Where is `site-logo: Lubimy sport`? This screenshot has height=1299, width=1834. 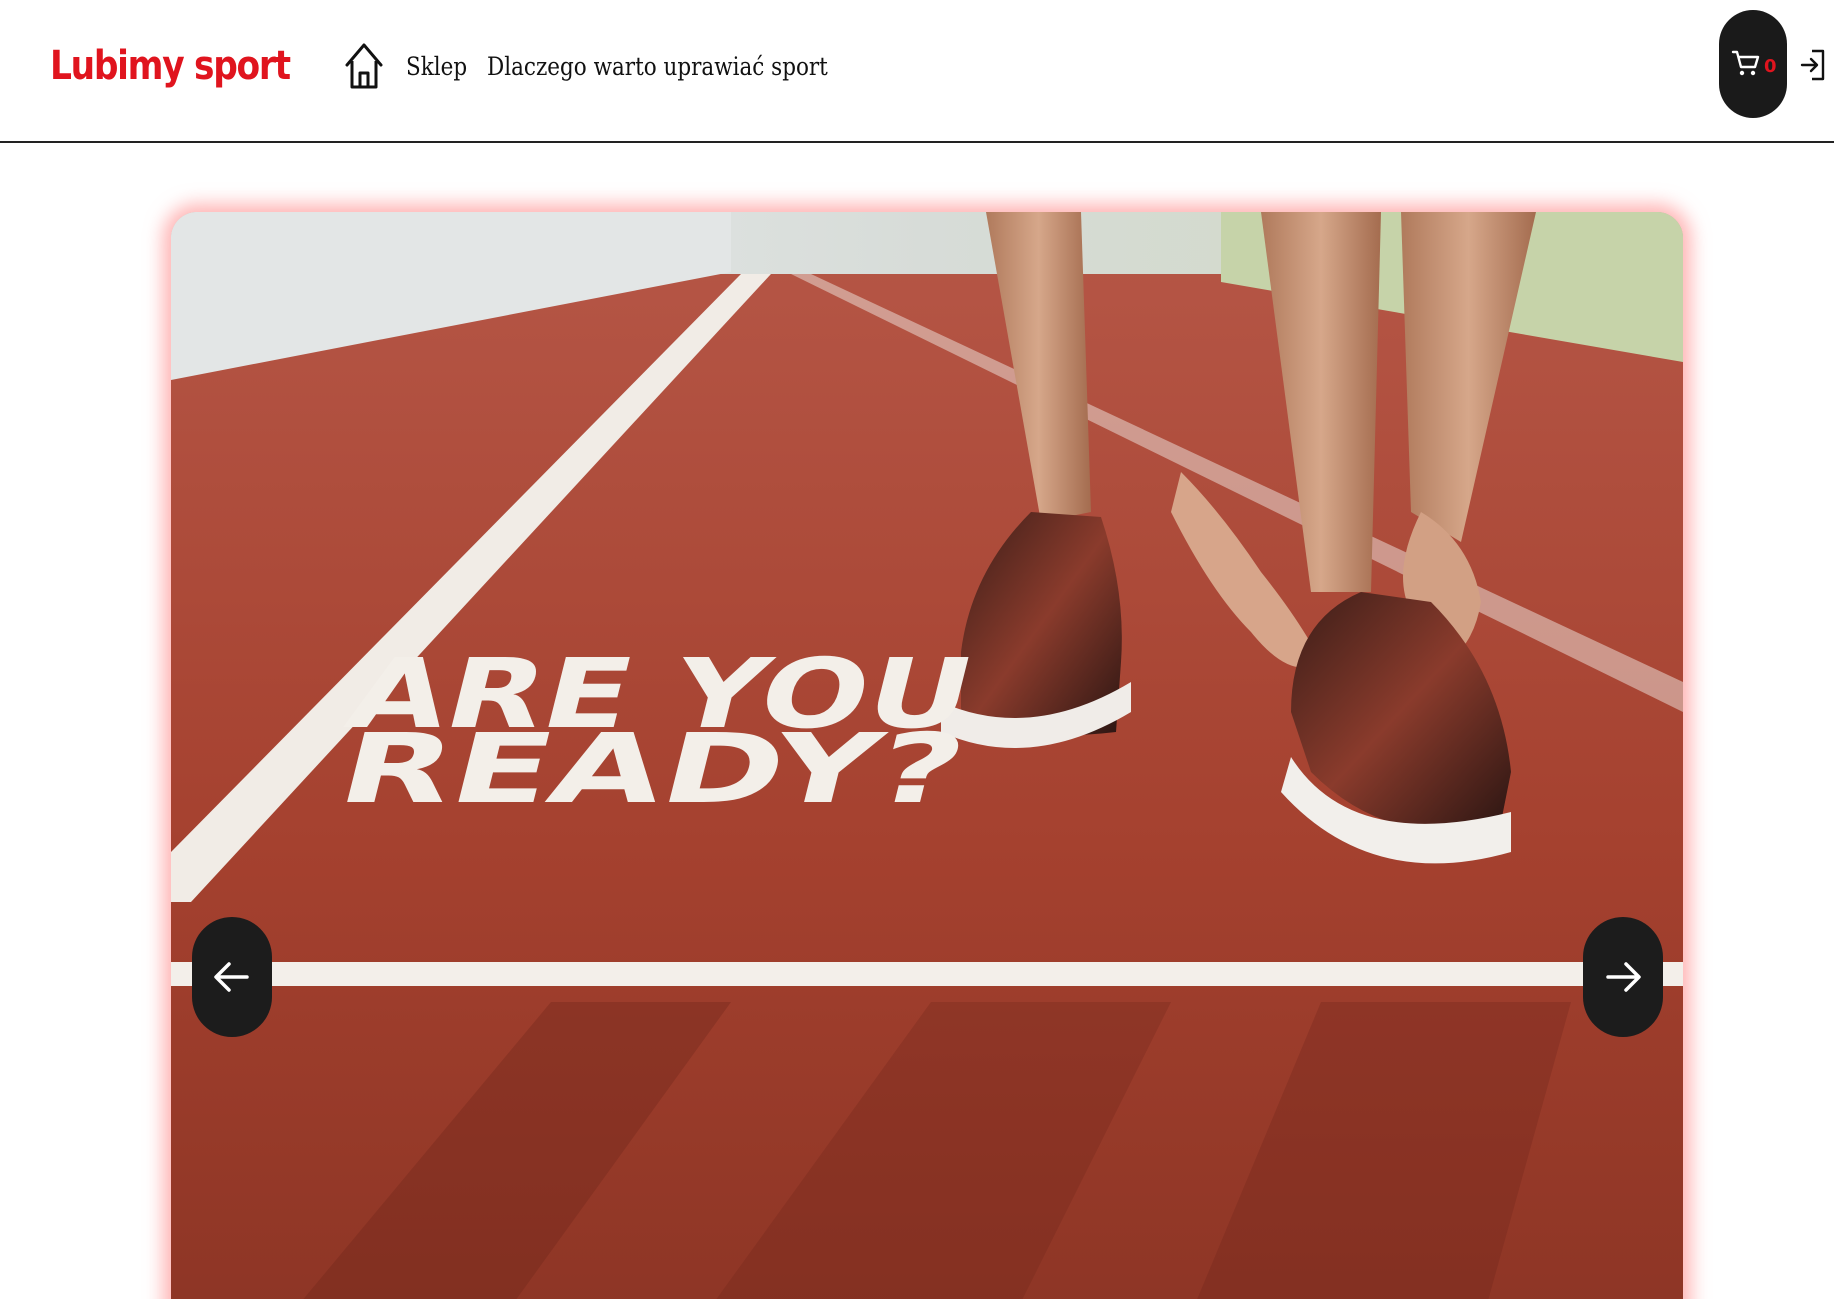
site-logo: Lubimy sport is located at coordinates (170, 66).